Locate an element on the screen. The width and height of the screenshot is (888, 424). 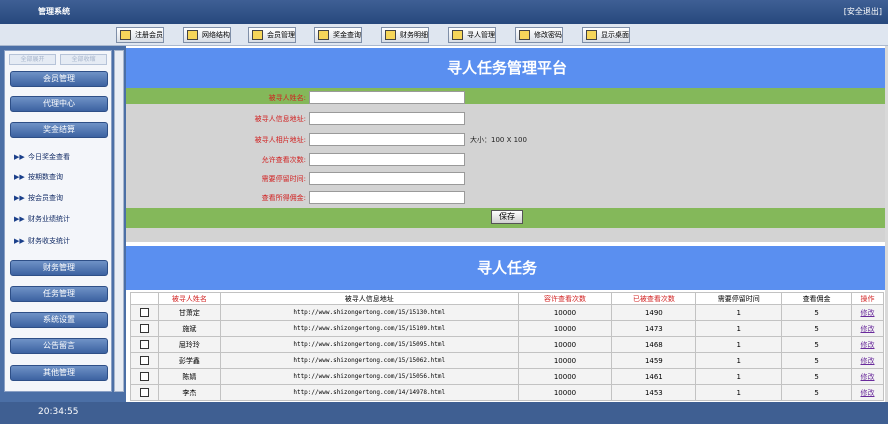
info-url-input is located at coordinates (387, 118).